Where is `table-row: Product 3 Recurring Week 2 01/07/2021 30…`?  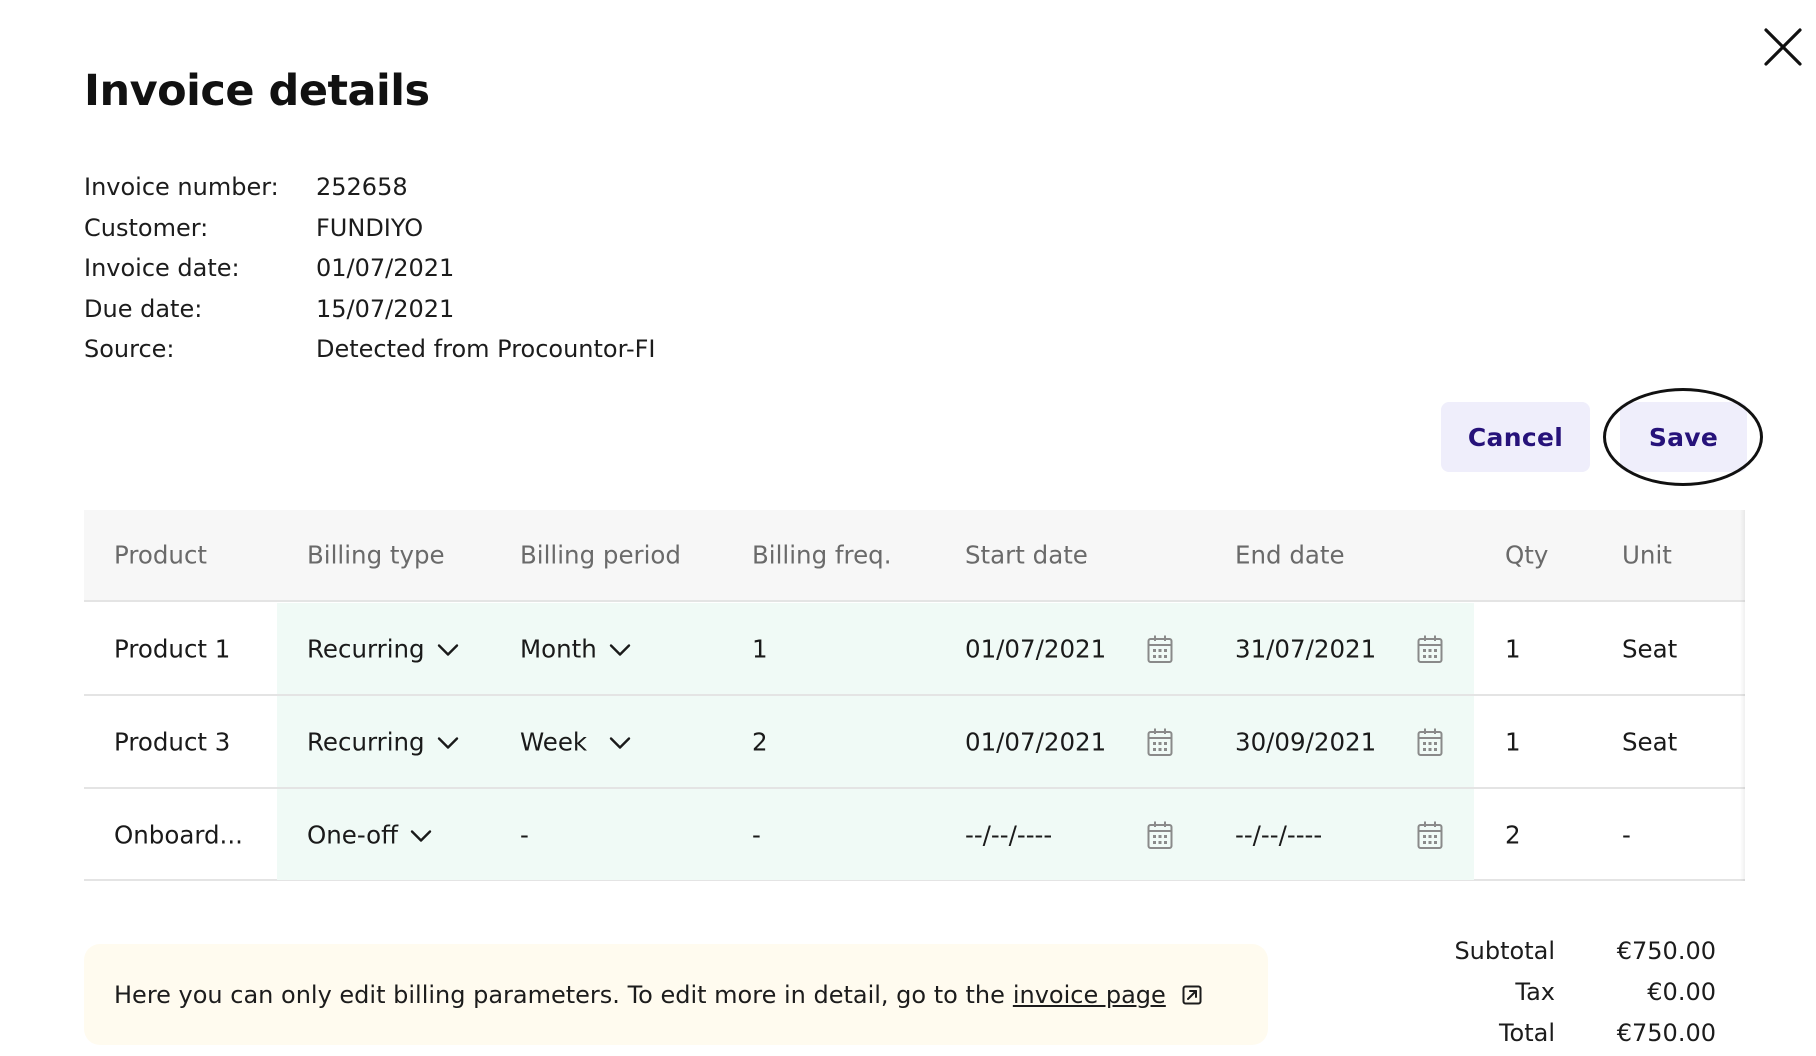
table-row: Product 3 Recurring Week 2 01/07/2021 30… is located at coordinates (914, 742).